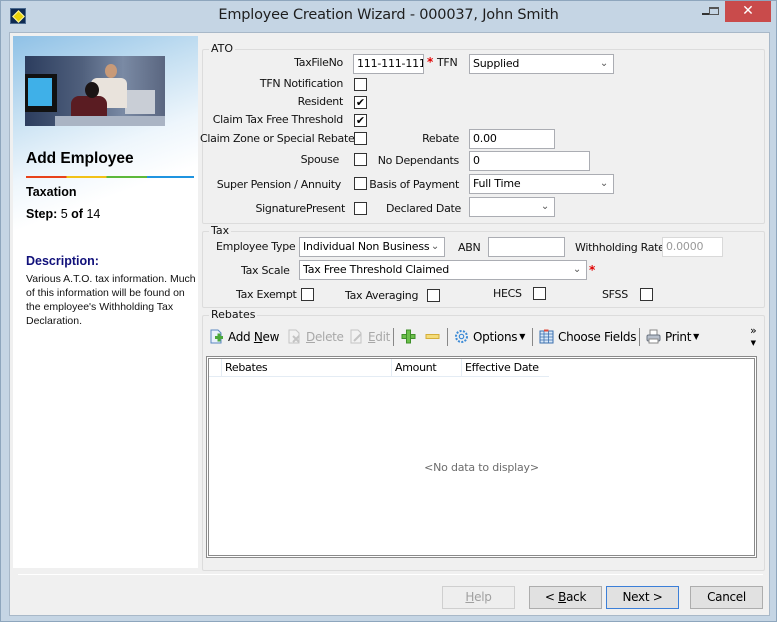 The image size is (777, 622). What do you see at coordinates (360, 120) in the screenshot?
I see `claim-tax-free-threshold-checkbox: ✔` at bounding box center [360, 120].